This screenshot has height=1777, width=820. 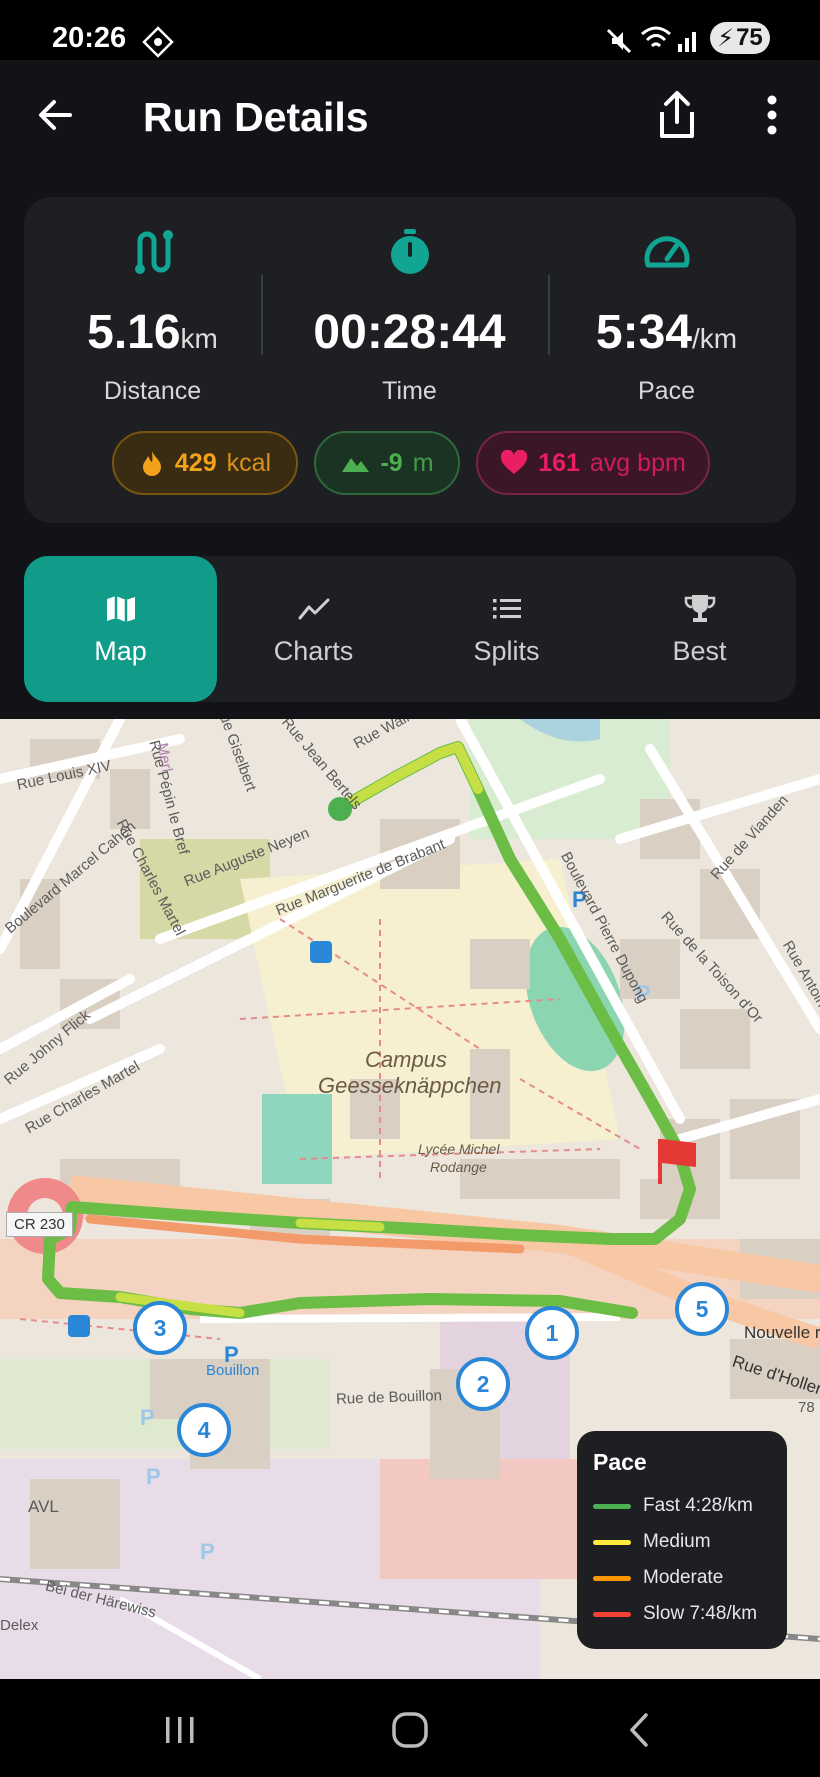 What do you see at coordinates (619, 41) in the screenshot?
I see `mute-icon` at bounding box center [619, 41].